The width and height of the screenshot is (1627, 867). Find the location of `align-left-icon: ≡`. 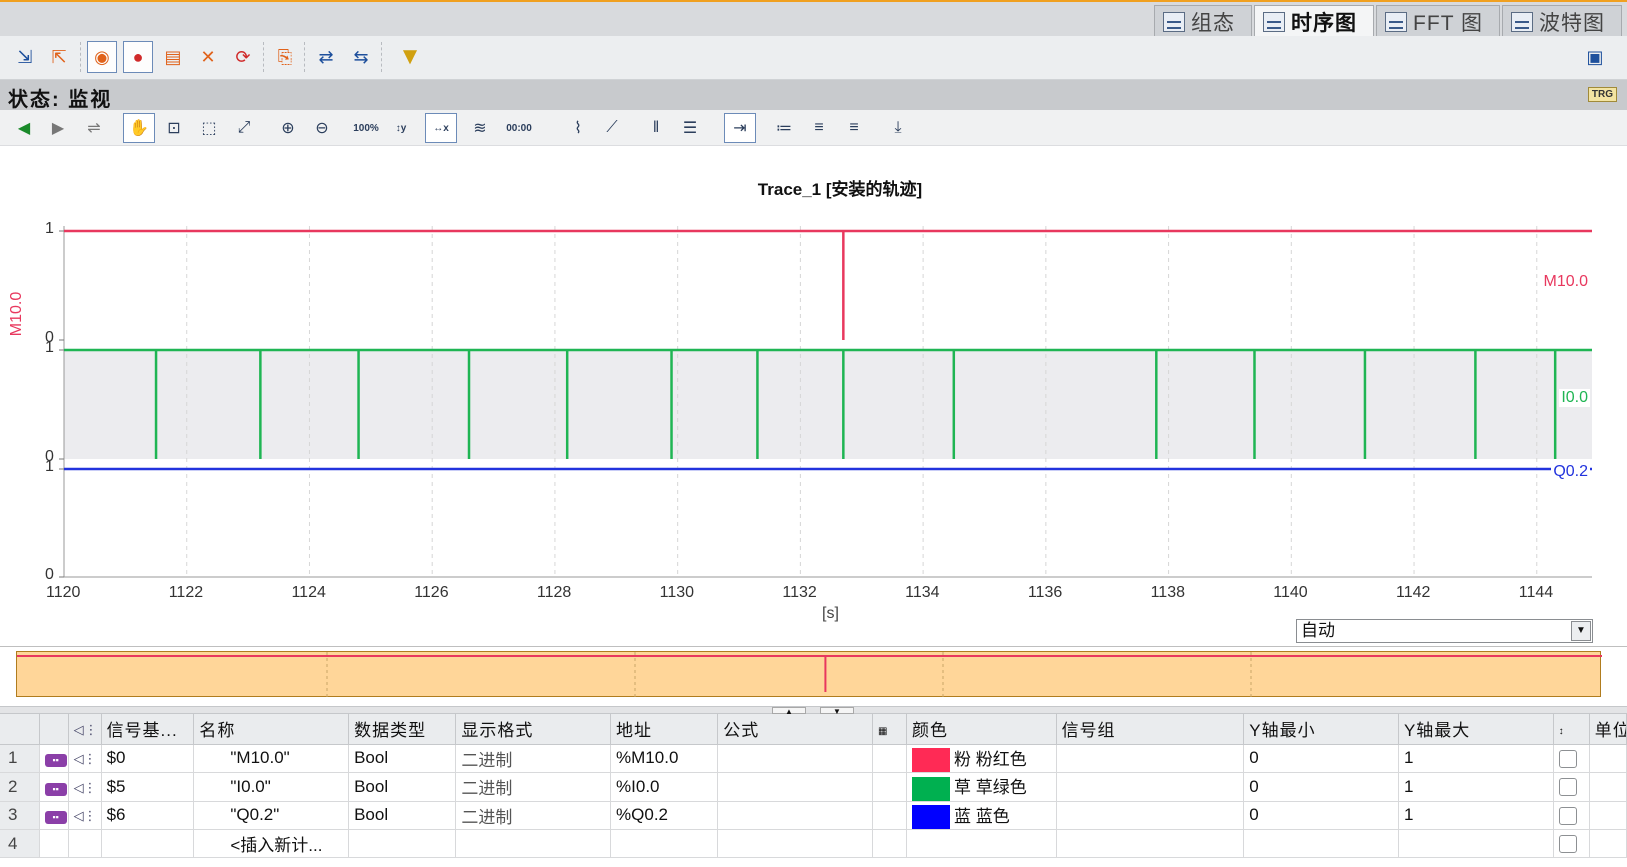

align-left-icon: ≡ is located at coordinates (819, 128).